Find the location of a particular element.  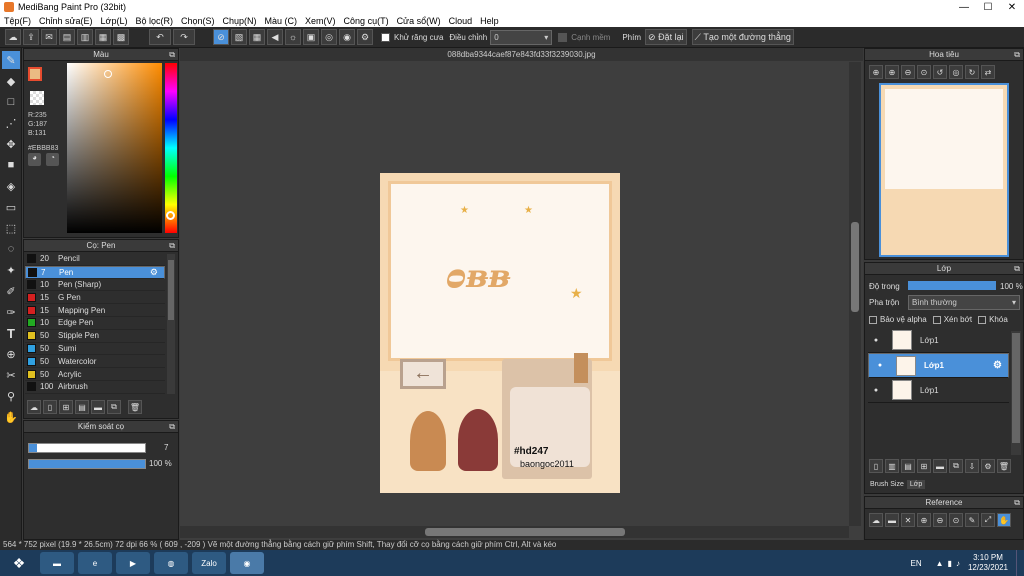

no-snap-icon: ⊘ is located at coordinates (221, 37).